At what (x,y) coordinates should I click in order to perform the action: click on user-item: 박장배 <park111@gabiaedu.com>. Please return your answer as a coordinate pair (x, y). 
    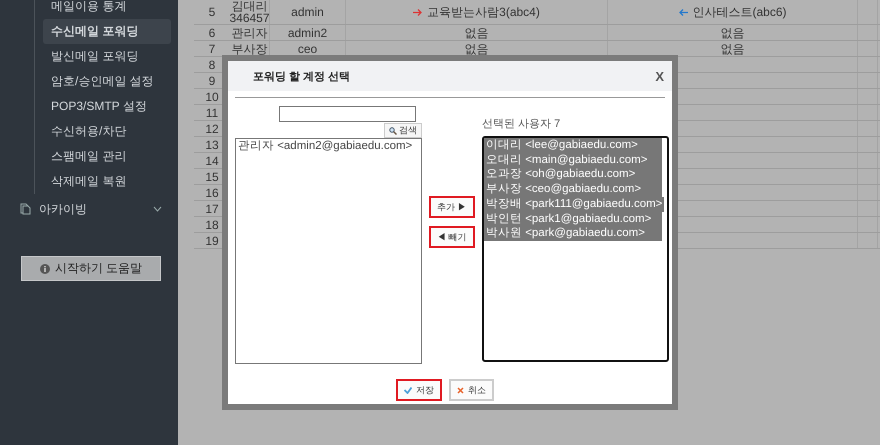
    Looking at the image, I should click on (574, 204).